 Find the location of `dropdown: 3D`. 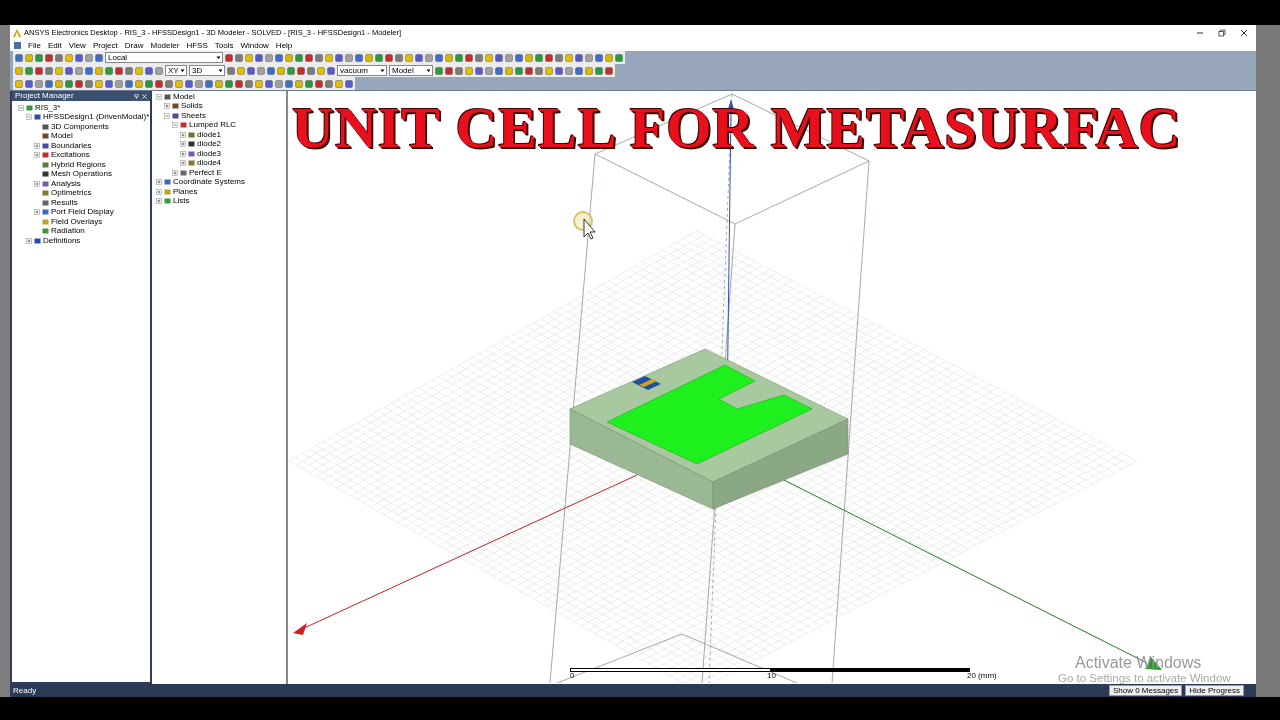

dropdown: 3D is located at coordinates (207, 70).